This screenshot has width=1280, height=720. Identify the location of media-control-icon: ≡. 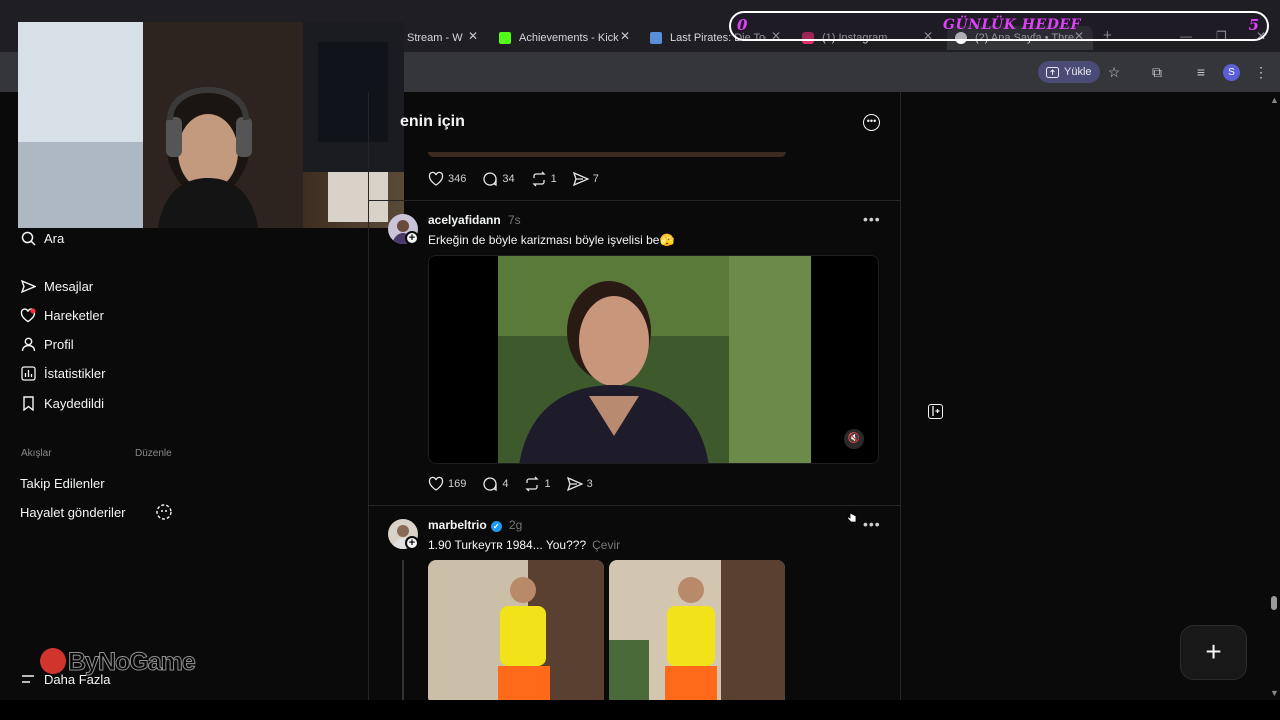
(1201, 72).